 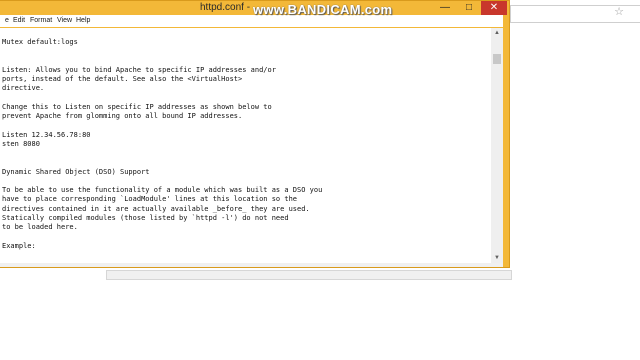 I want to click on editor-line: Dynamic Shared Object (DSO) Support, so click(x=76, y=171).